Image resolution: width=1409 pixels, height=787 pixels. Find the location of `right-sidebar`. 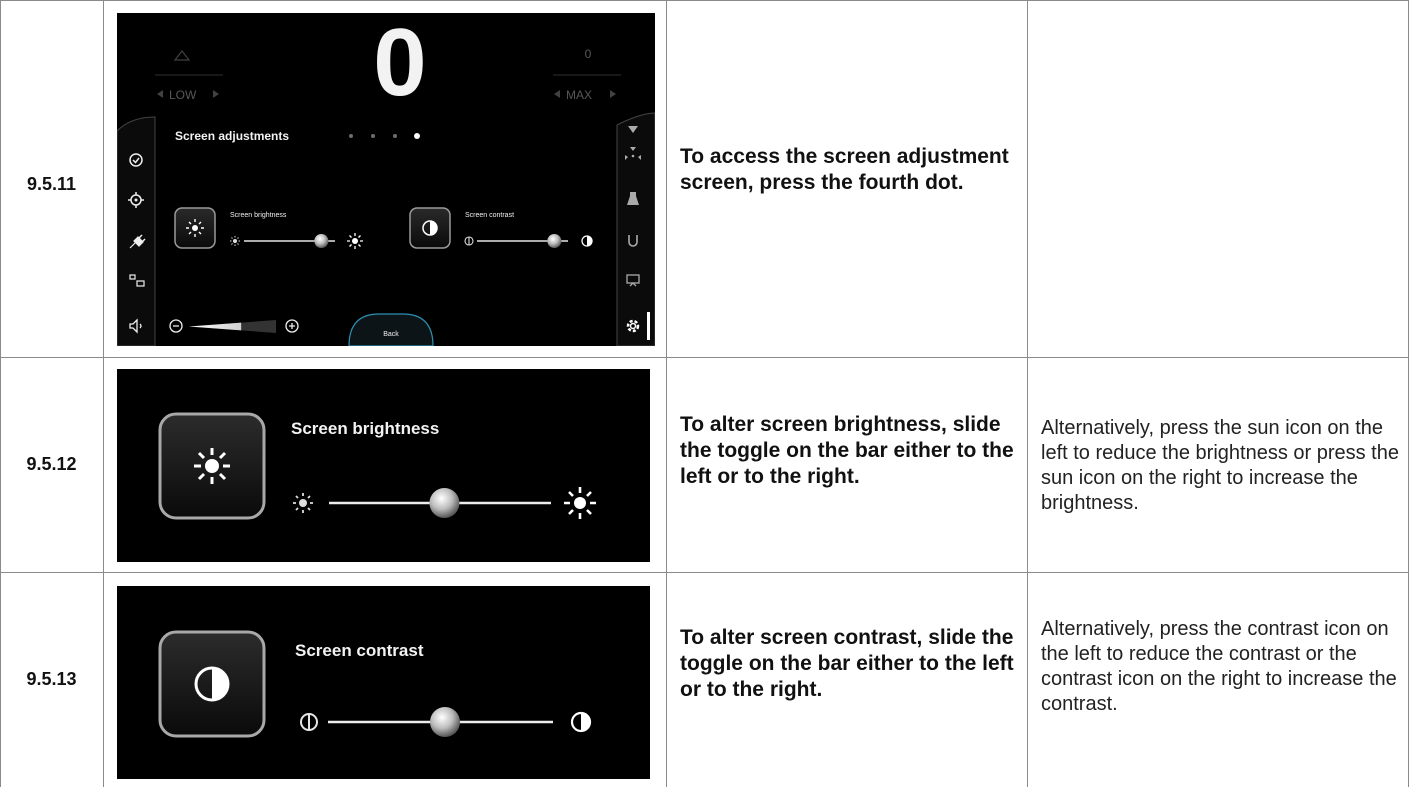

right-sidebar is located at coordinates (635, 229).